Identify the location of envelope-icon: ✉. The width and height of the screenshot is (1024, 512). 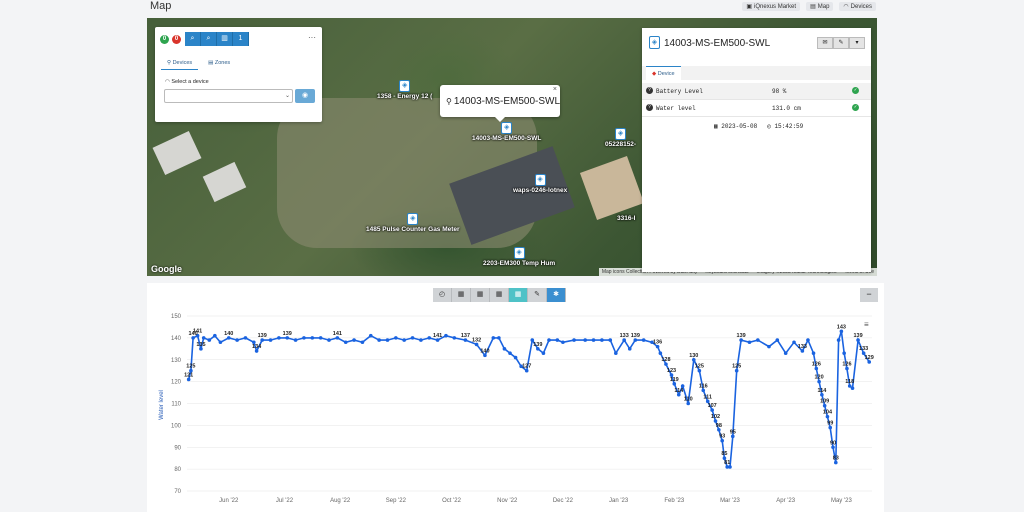
(825, 43).